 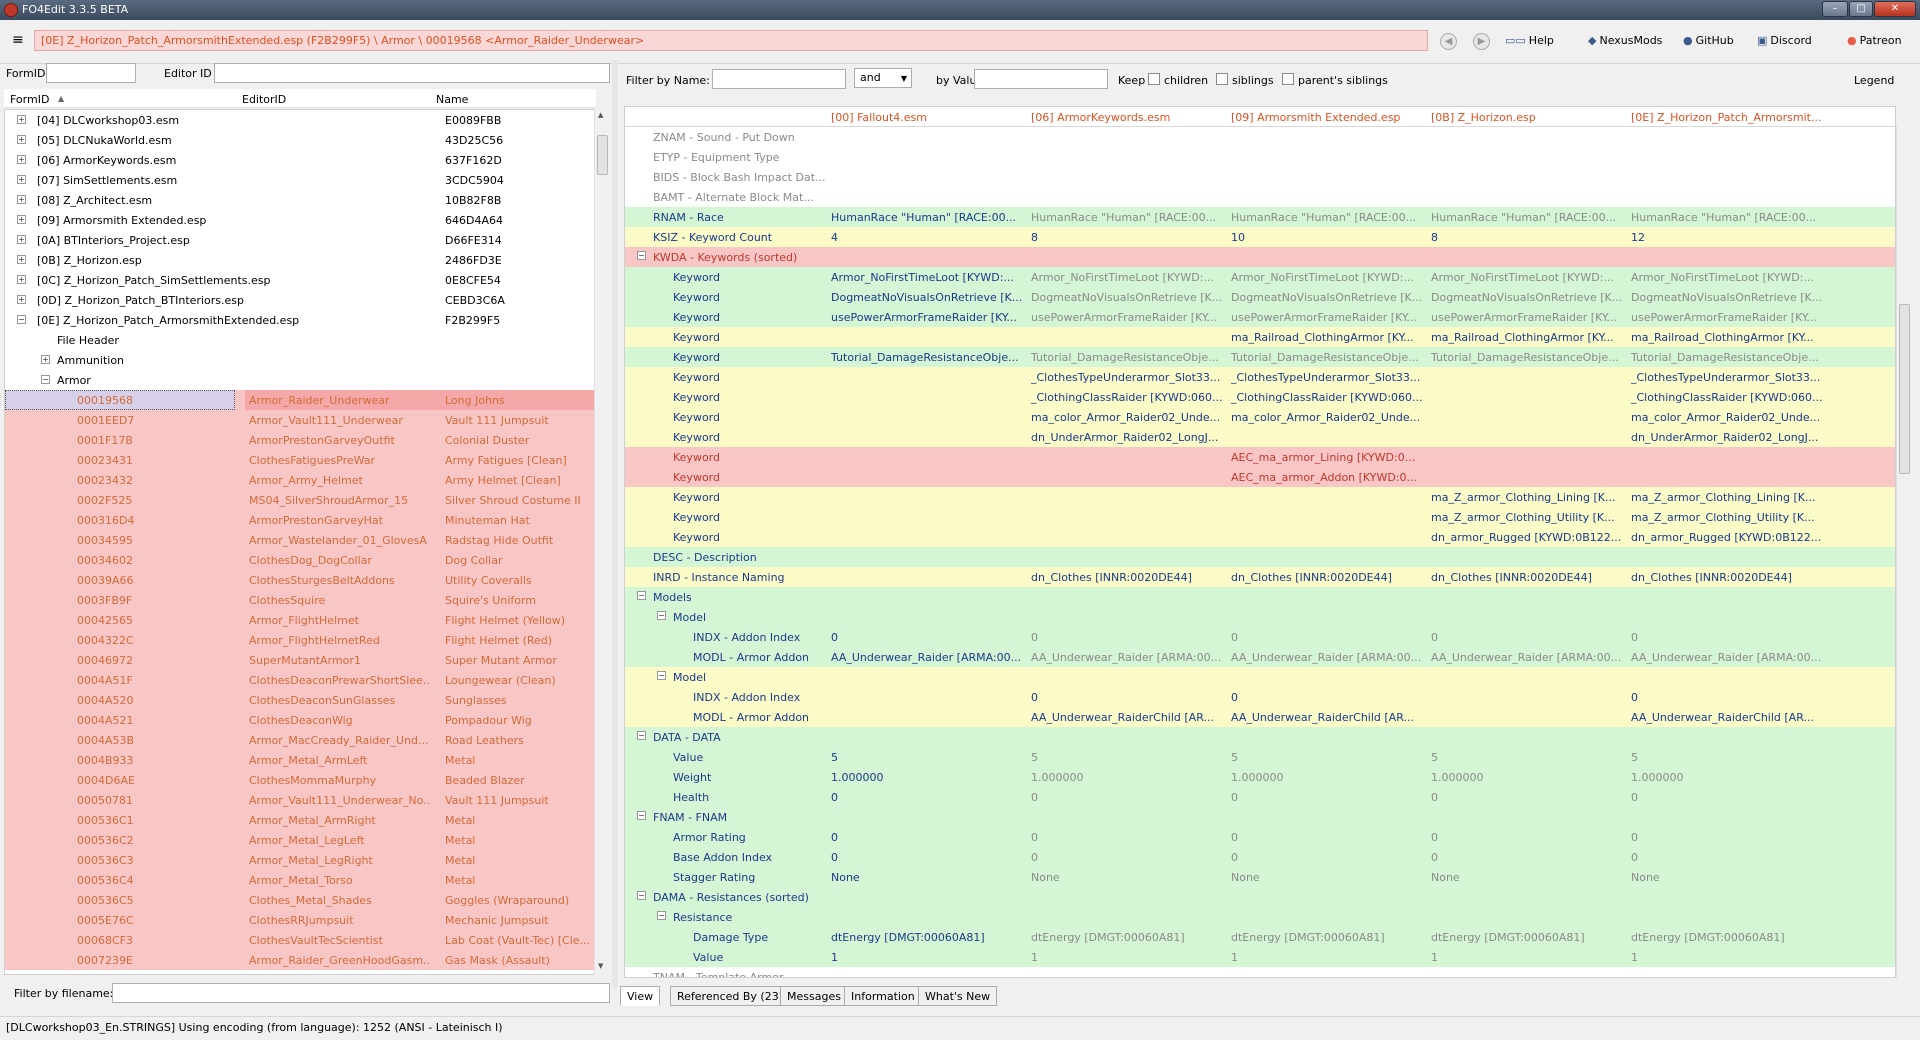 What do you see at coordinates (1222, 79) in the screenshot?
I see `siblings-checkbox` at bounding box center [1222, 79].